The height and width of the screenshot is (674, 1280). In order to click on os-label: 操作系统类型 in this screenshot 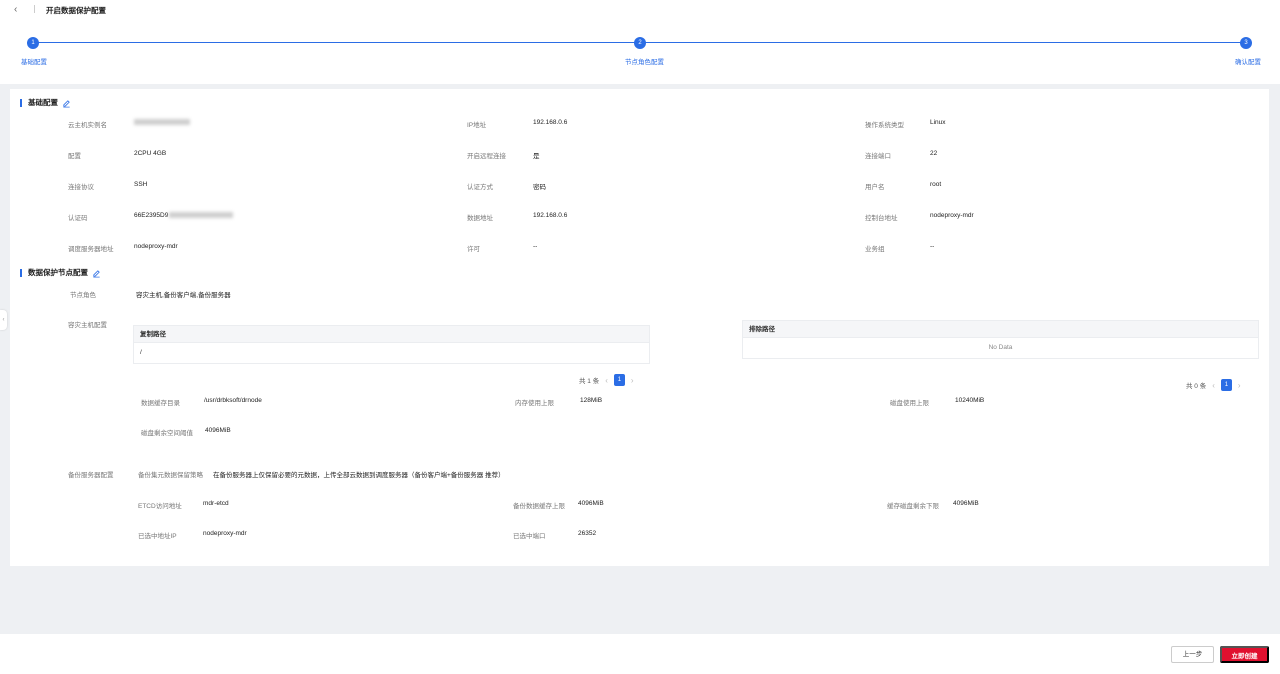, I will do `click(884, 125)`.